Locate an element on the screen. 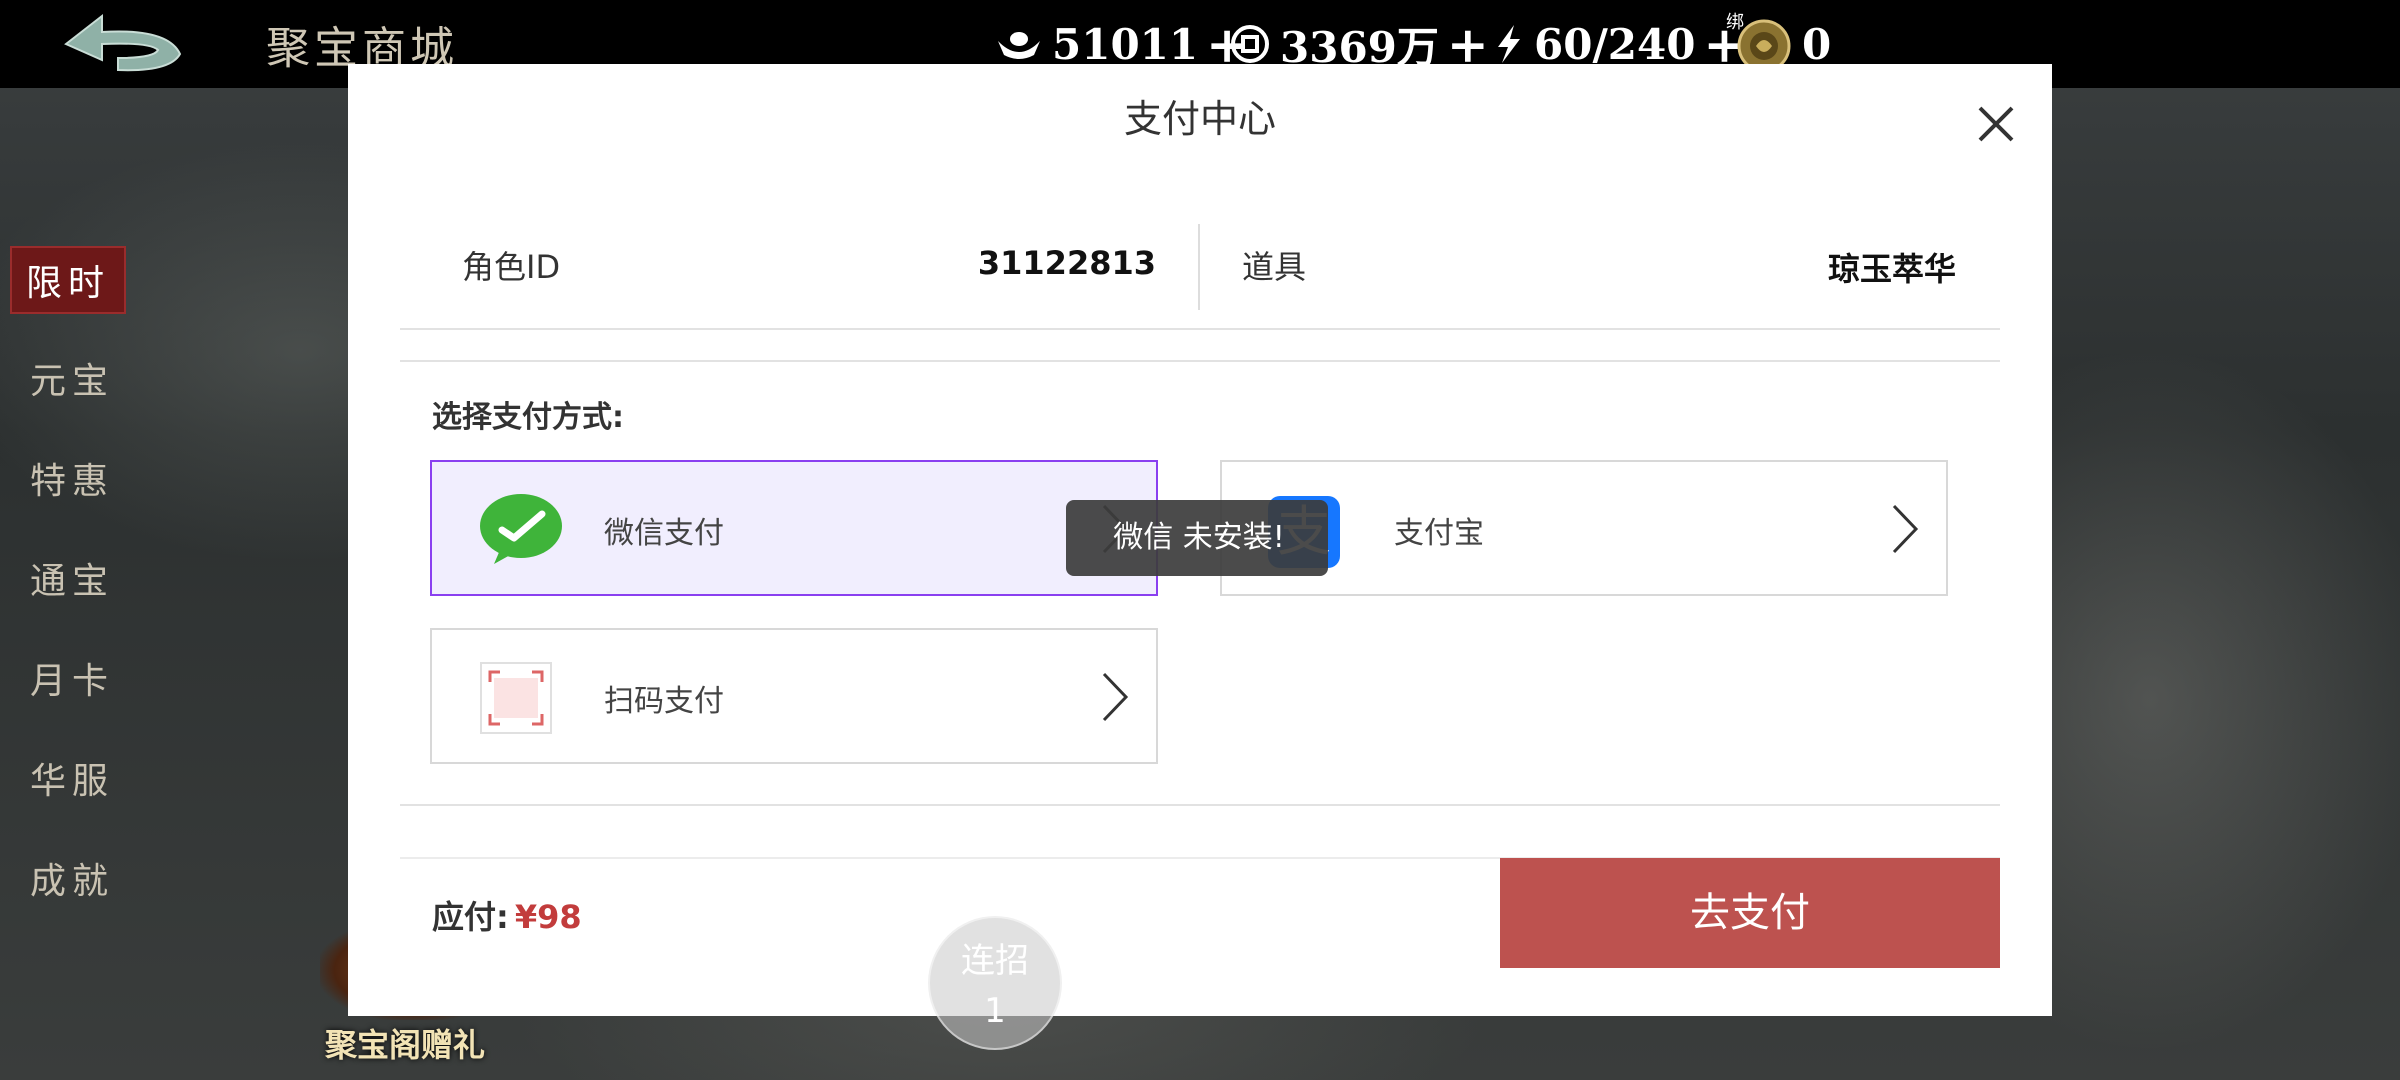  combo-label: 连招 is located at coordinates (995, 961).